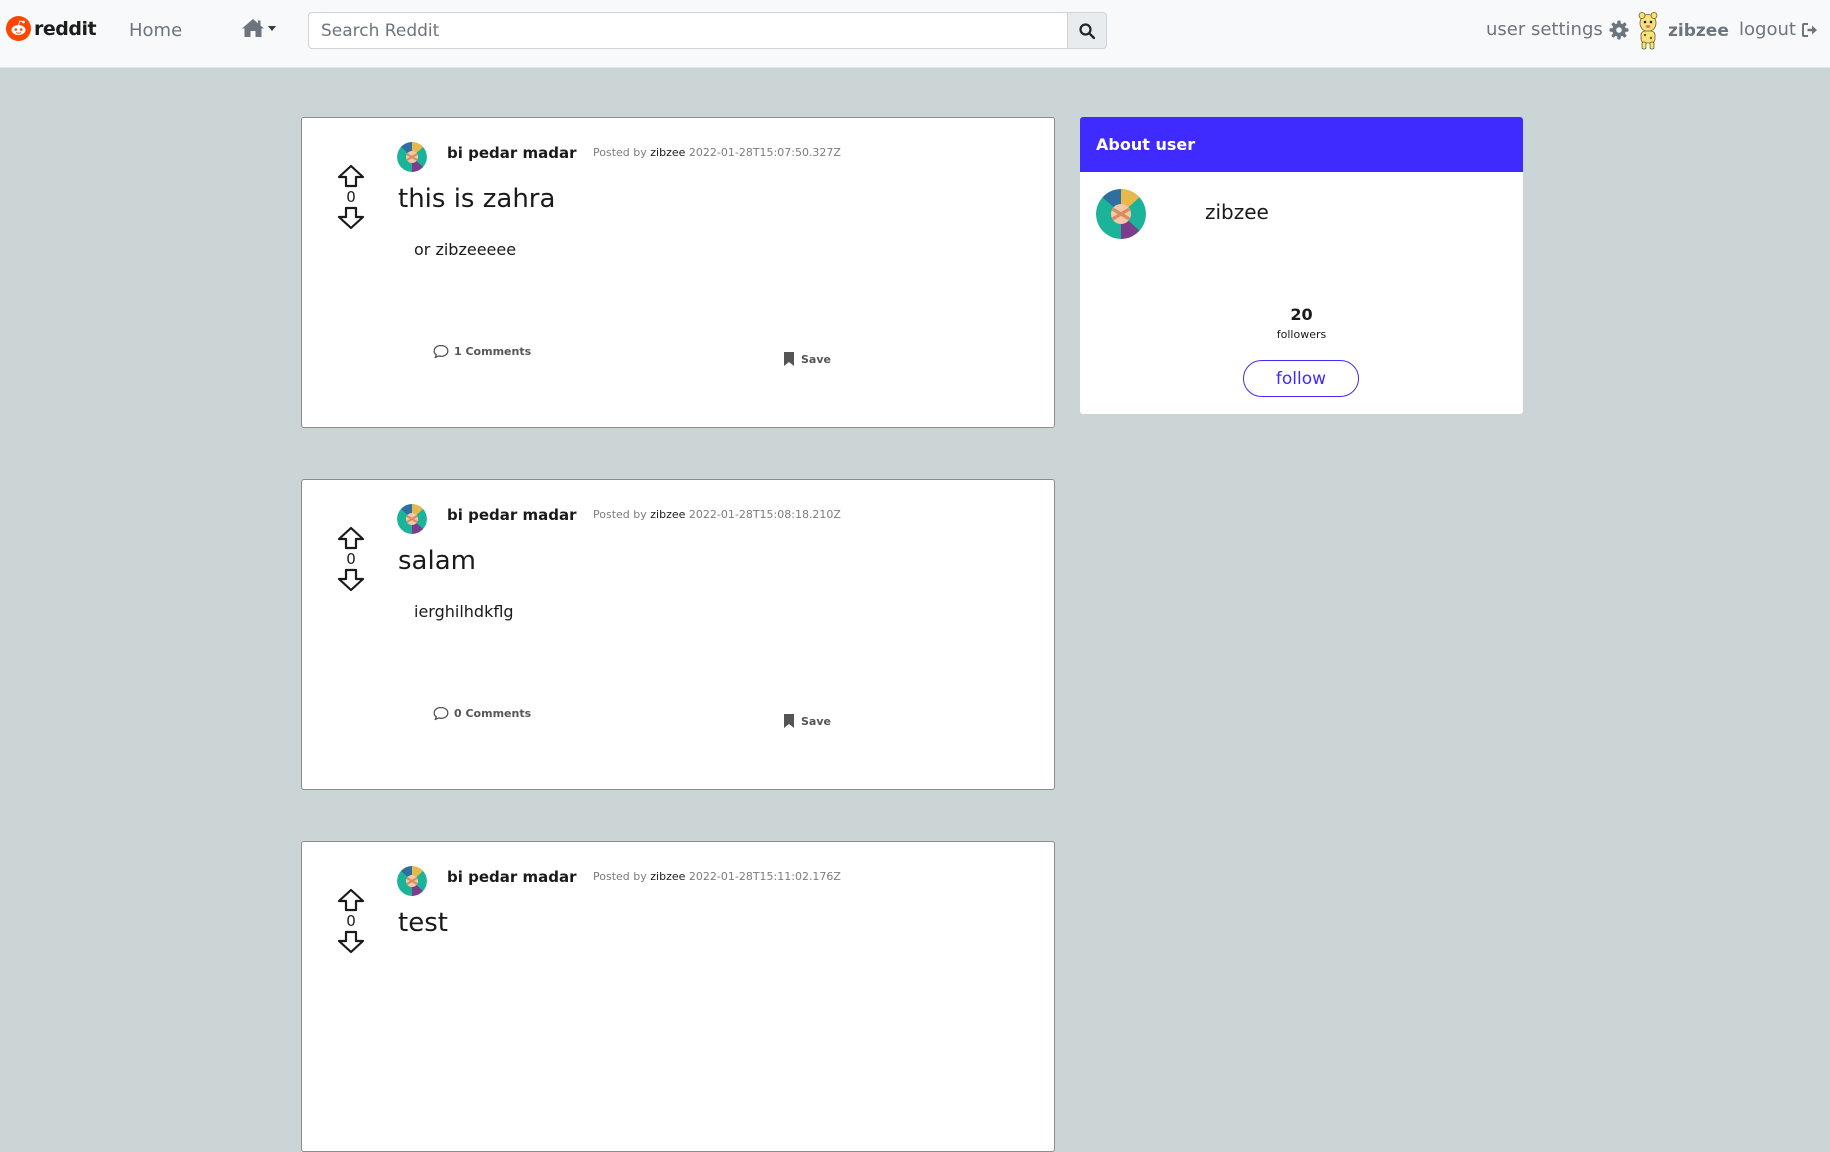  I want to click on post-body: ierghilhdkflg, so click(464, 611).